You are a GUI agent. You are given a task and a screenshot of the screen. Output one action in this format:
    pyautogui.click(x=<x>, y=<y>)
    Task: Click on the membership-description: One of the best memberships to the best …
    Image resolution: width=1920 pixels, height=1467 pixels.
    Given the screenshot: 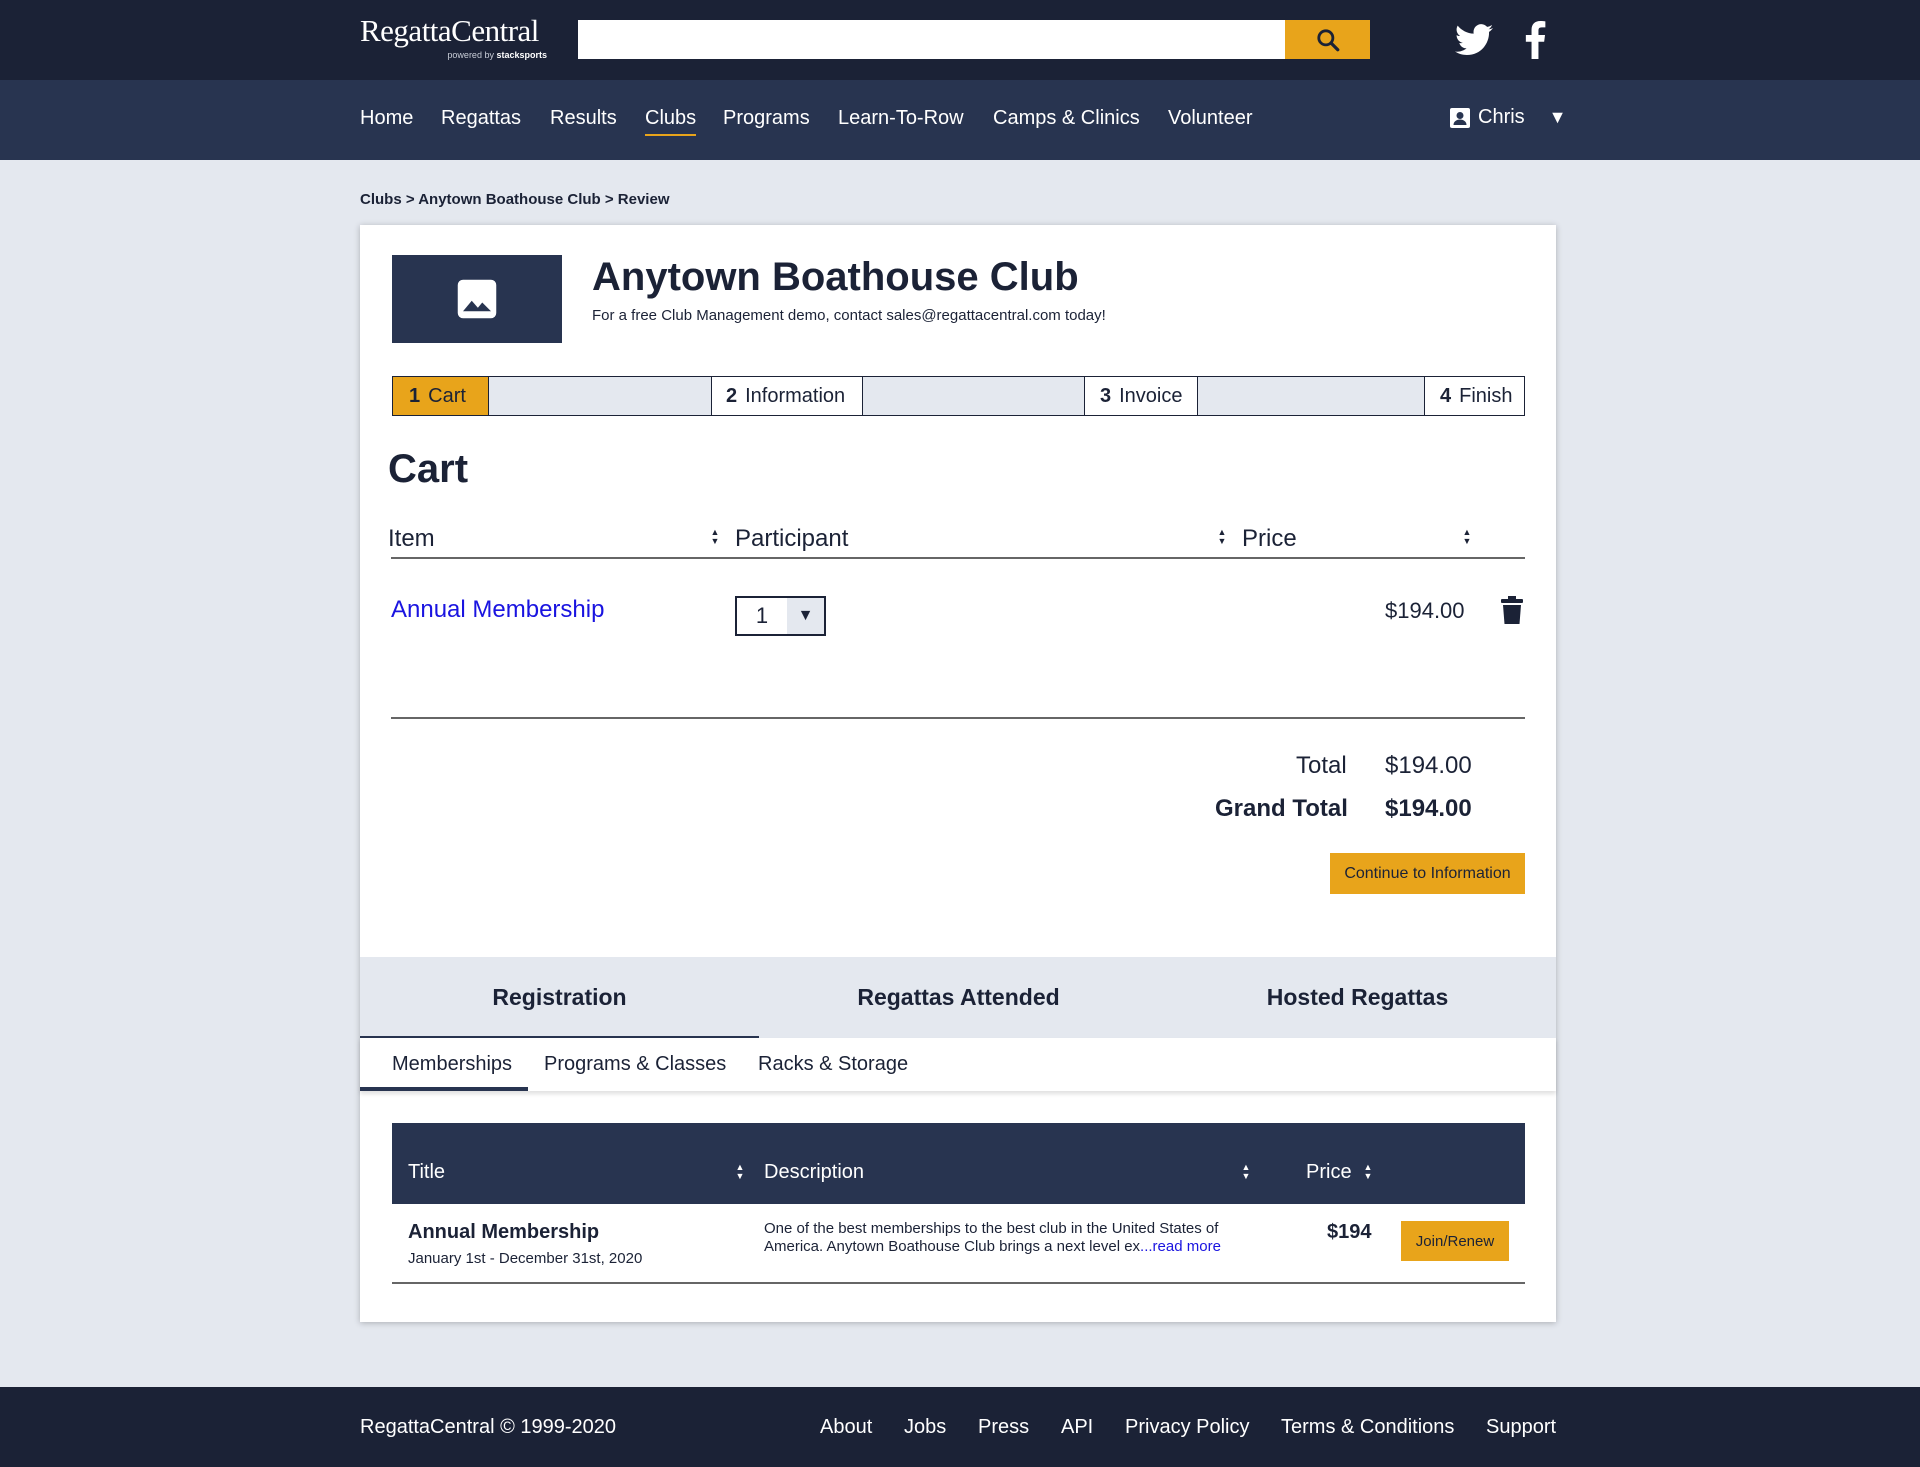 What is the action you would take?
    pyautogui.click(x=992, y=1237)
    